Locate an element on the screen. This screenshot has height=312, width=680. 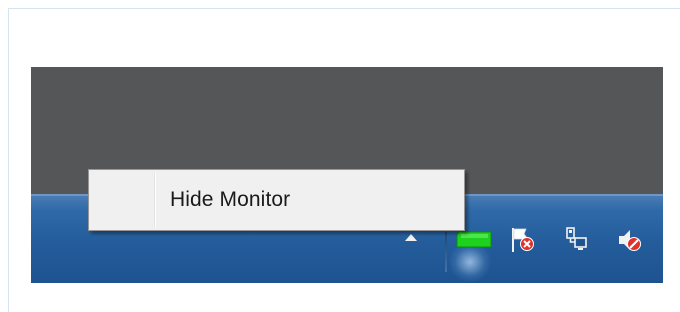
menu-item-hide-monitor: Hide Monitor is located at coordinates (276, 200).